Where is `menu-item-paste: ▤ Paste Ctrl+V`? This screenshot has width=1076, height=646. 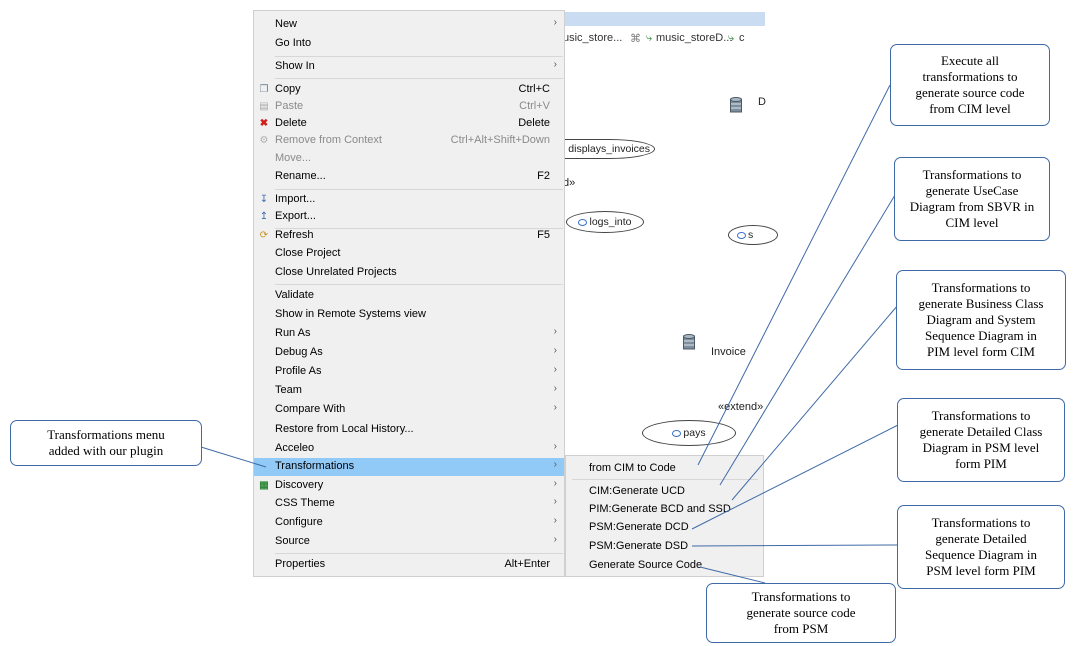
menu-item-paste: ▤ Paste Ctrl+V is located at coordinates (409, 106).